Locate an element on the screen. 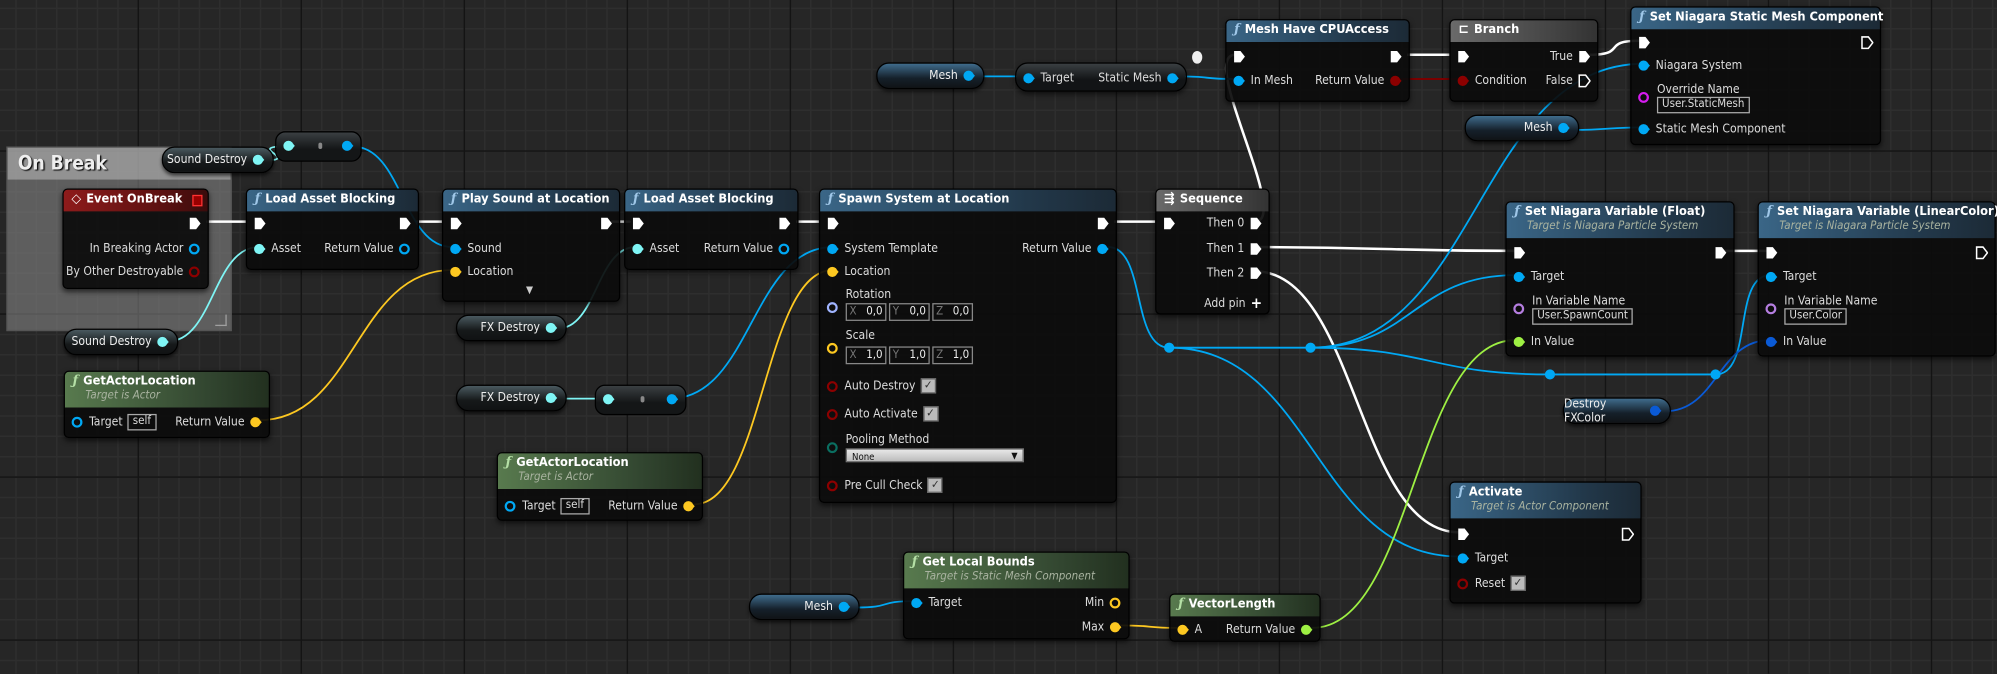  node-sequence: ⇶ Sequence Then 0 Then 1 Then 2 + Add pin is located at coordinates (1212, 251).